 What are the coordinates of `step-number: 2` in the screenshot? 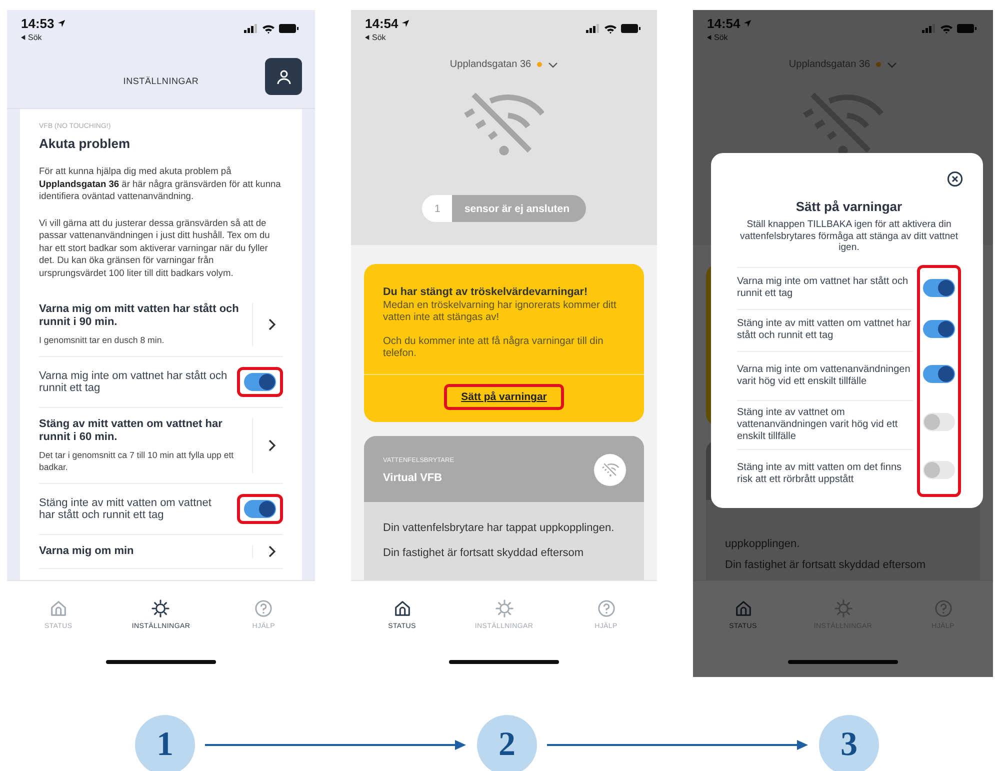 It's located at (507, 743).